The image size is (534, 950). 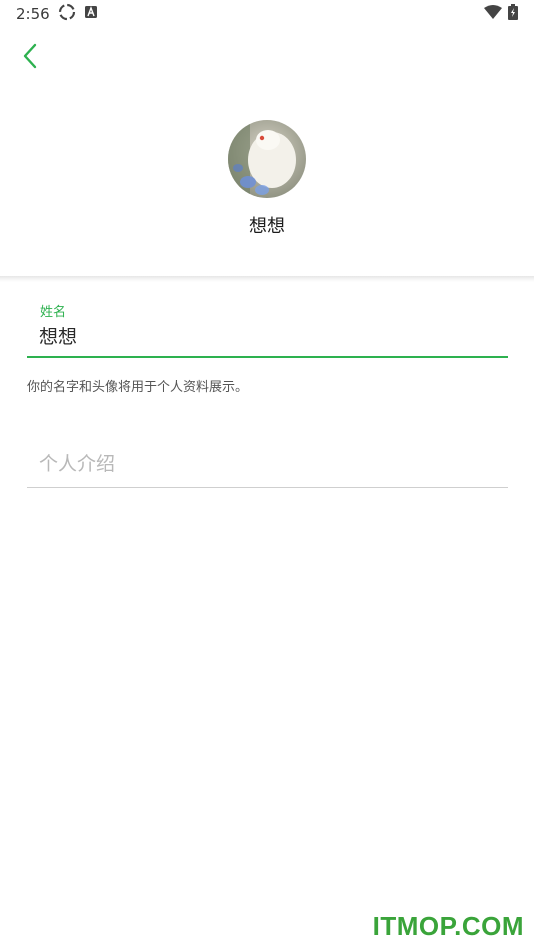 I want to click on intro-field, so click(x=267, y=468).